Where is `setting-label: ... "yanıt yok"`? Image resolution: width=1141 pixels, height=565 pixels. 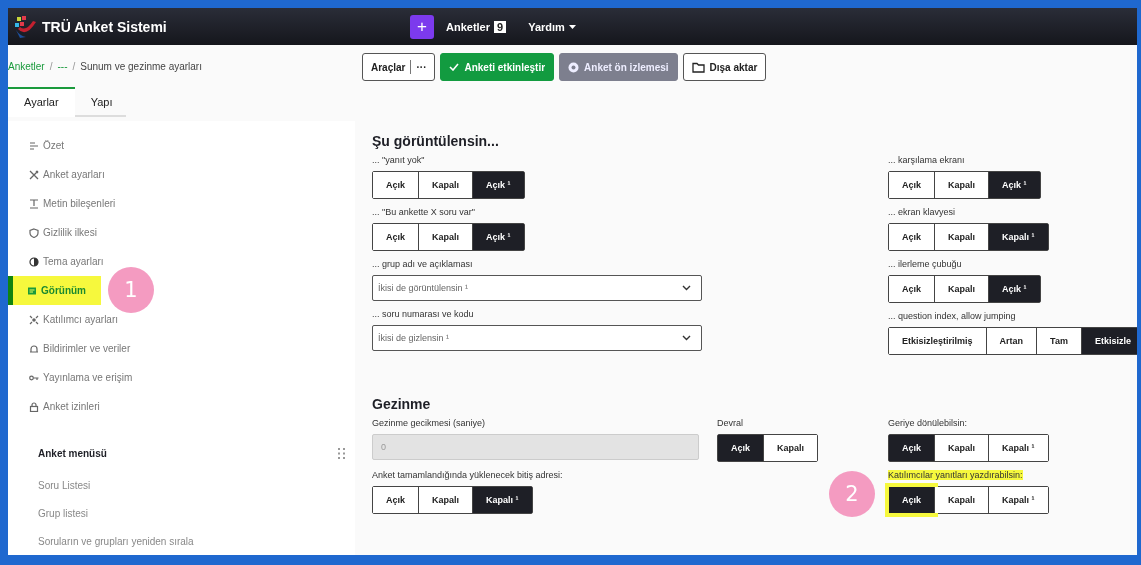
setting-label: ... "yanıt yok" is located at coordinates (398, 160).